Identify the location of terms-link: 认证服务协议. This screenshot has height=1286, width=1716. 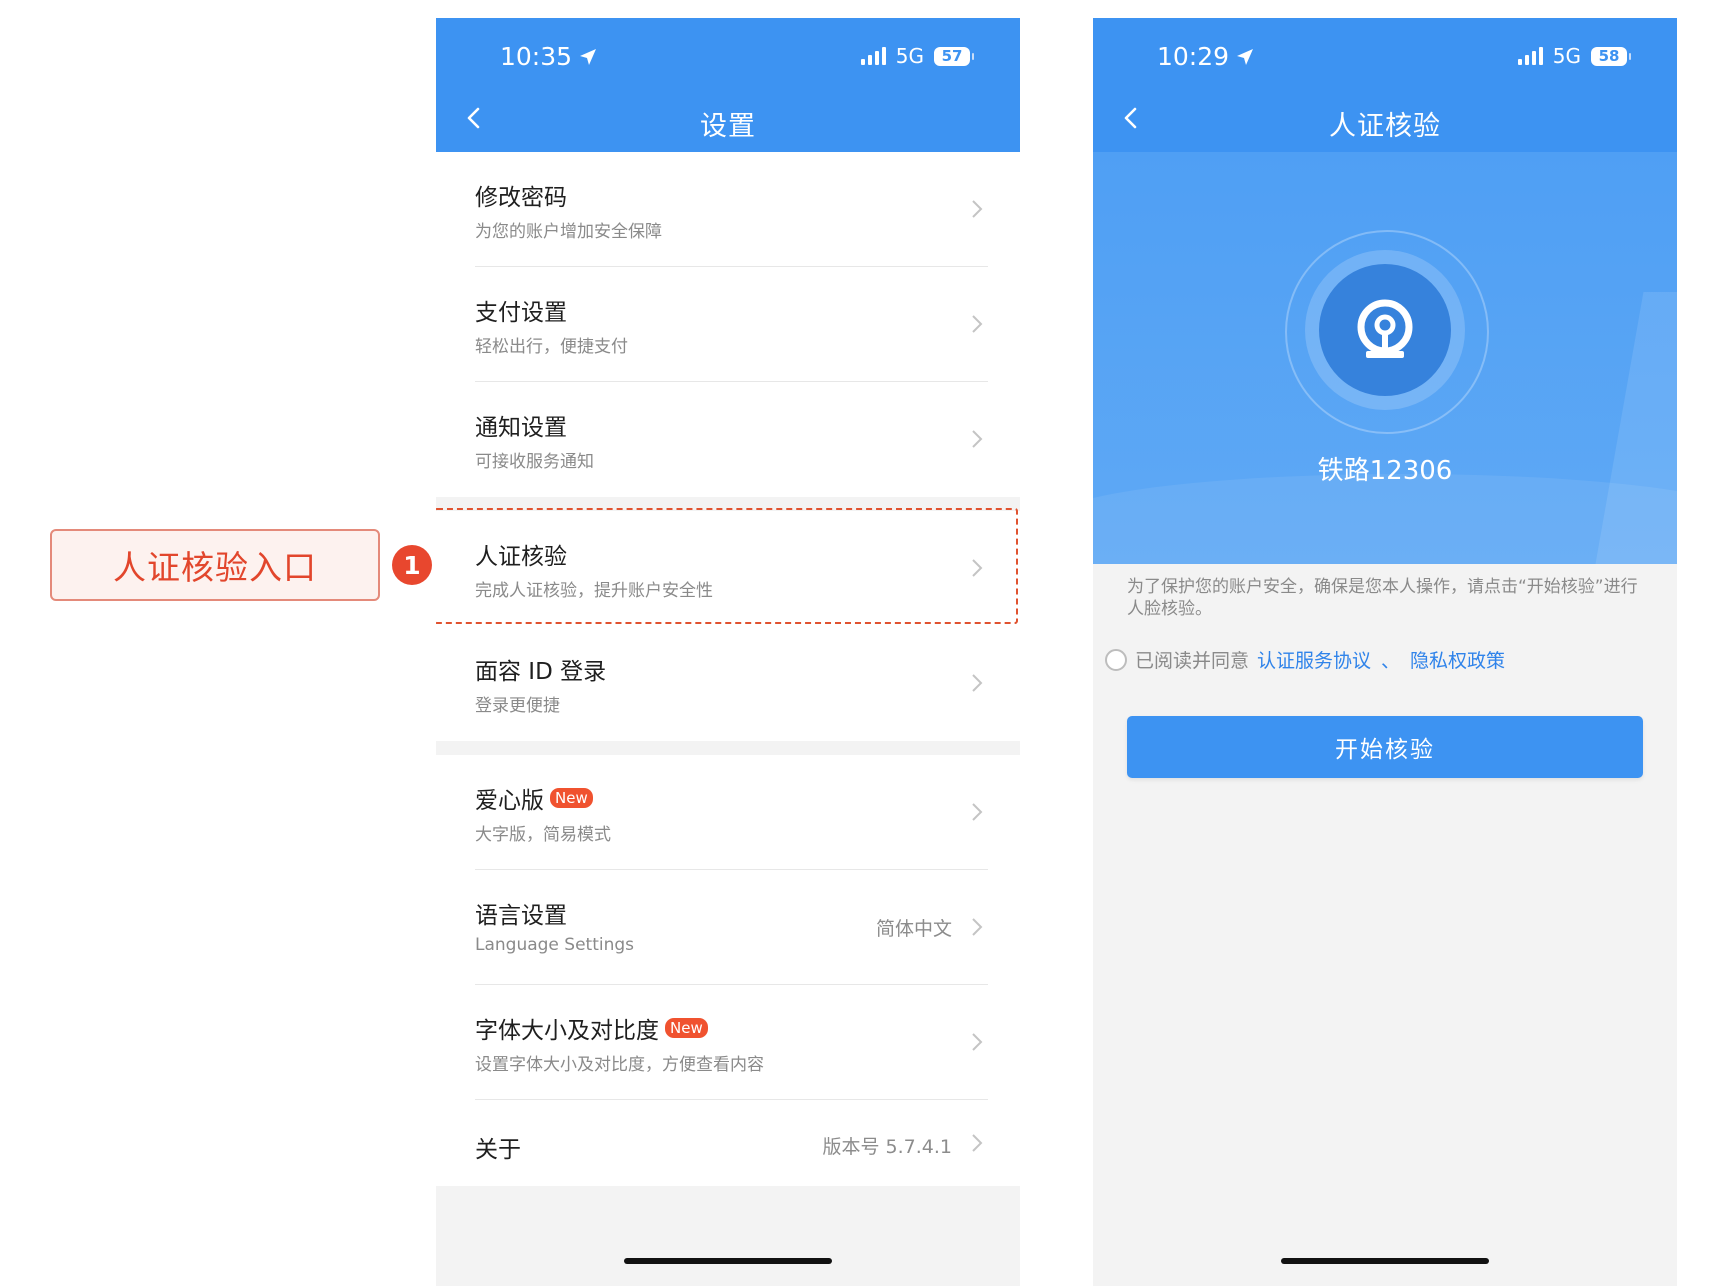
(1314, 659).